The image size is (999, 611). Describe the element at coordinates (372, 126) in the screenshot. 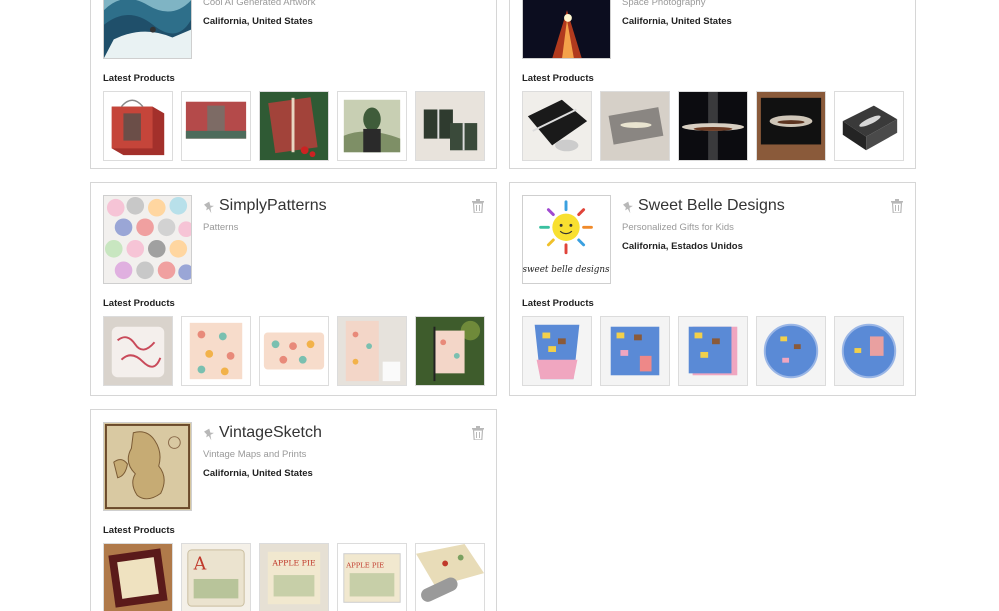

I see `product-thumbnail-art-print` at that location.